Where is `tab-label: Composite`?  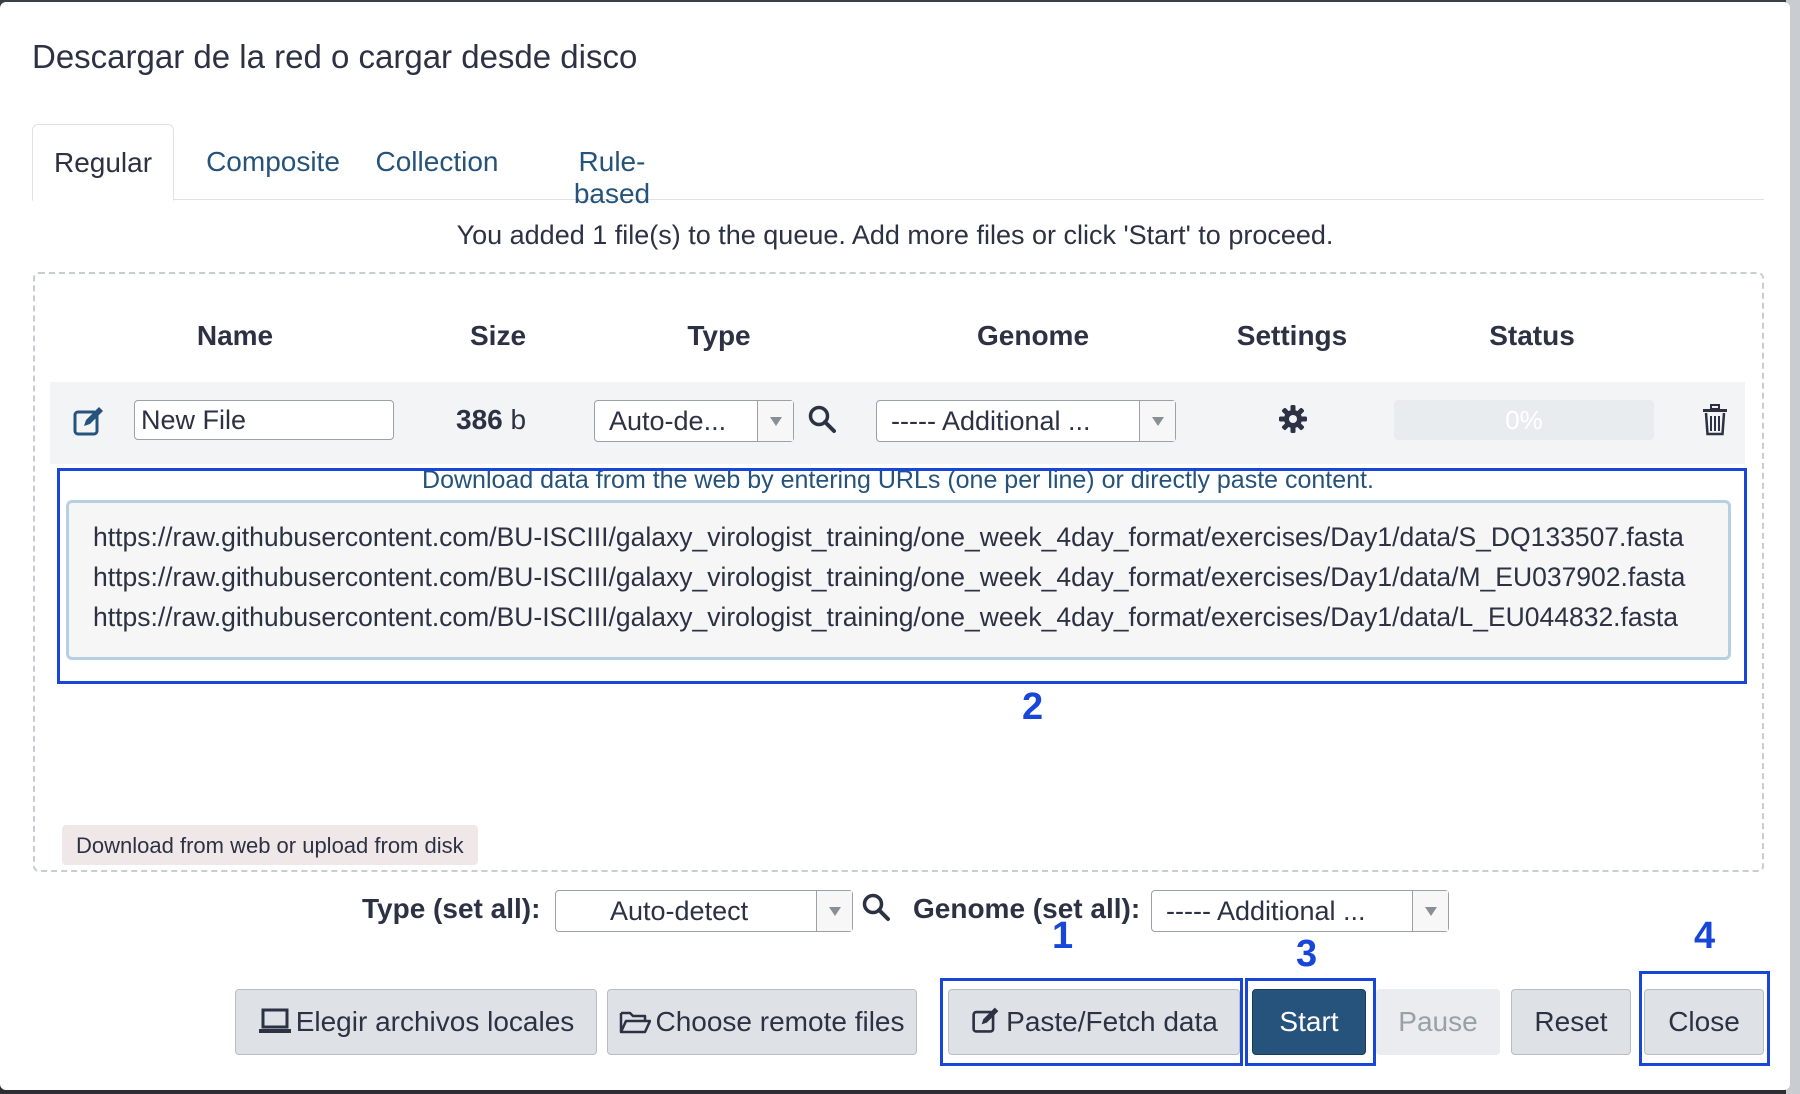 tab-label: Composite is located at coordinates (273, 161).